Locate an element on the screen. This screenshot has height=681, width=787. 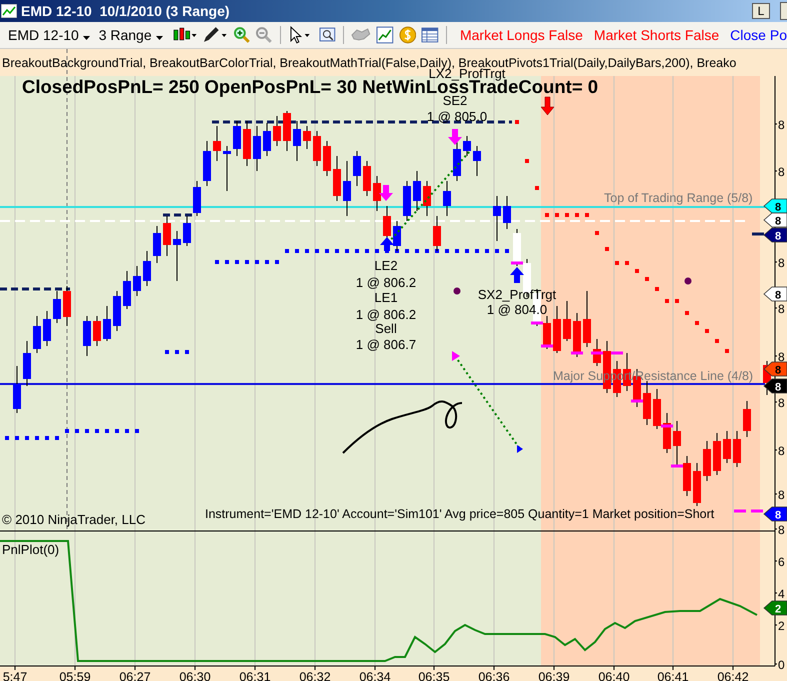
trade-label: LE1 is located at coordinates (386, 297).